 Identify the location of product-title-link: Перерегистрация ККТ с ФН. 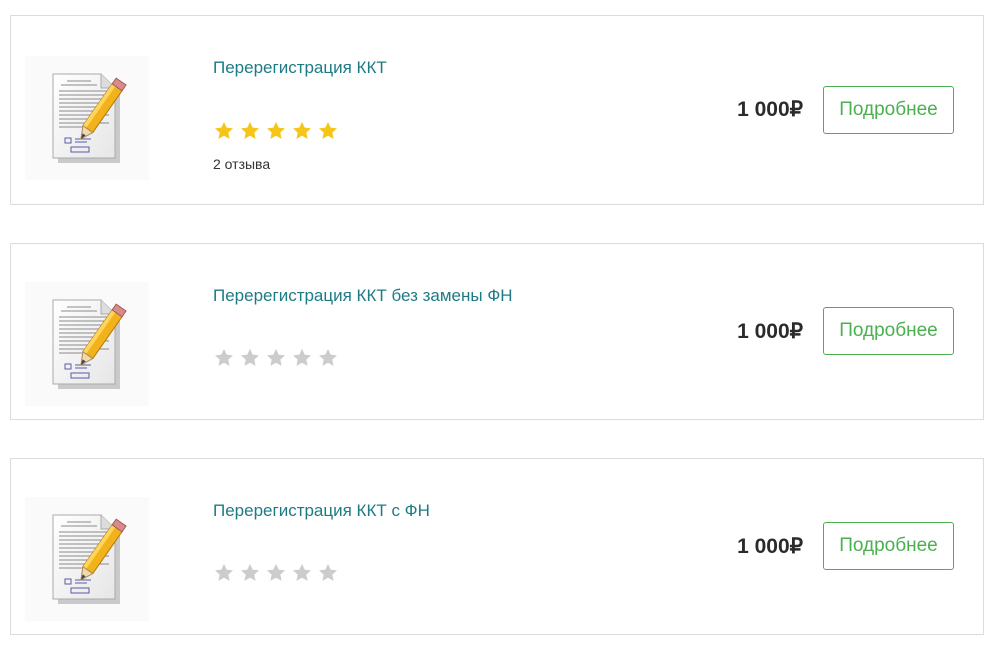
(321, 511).